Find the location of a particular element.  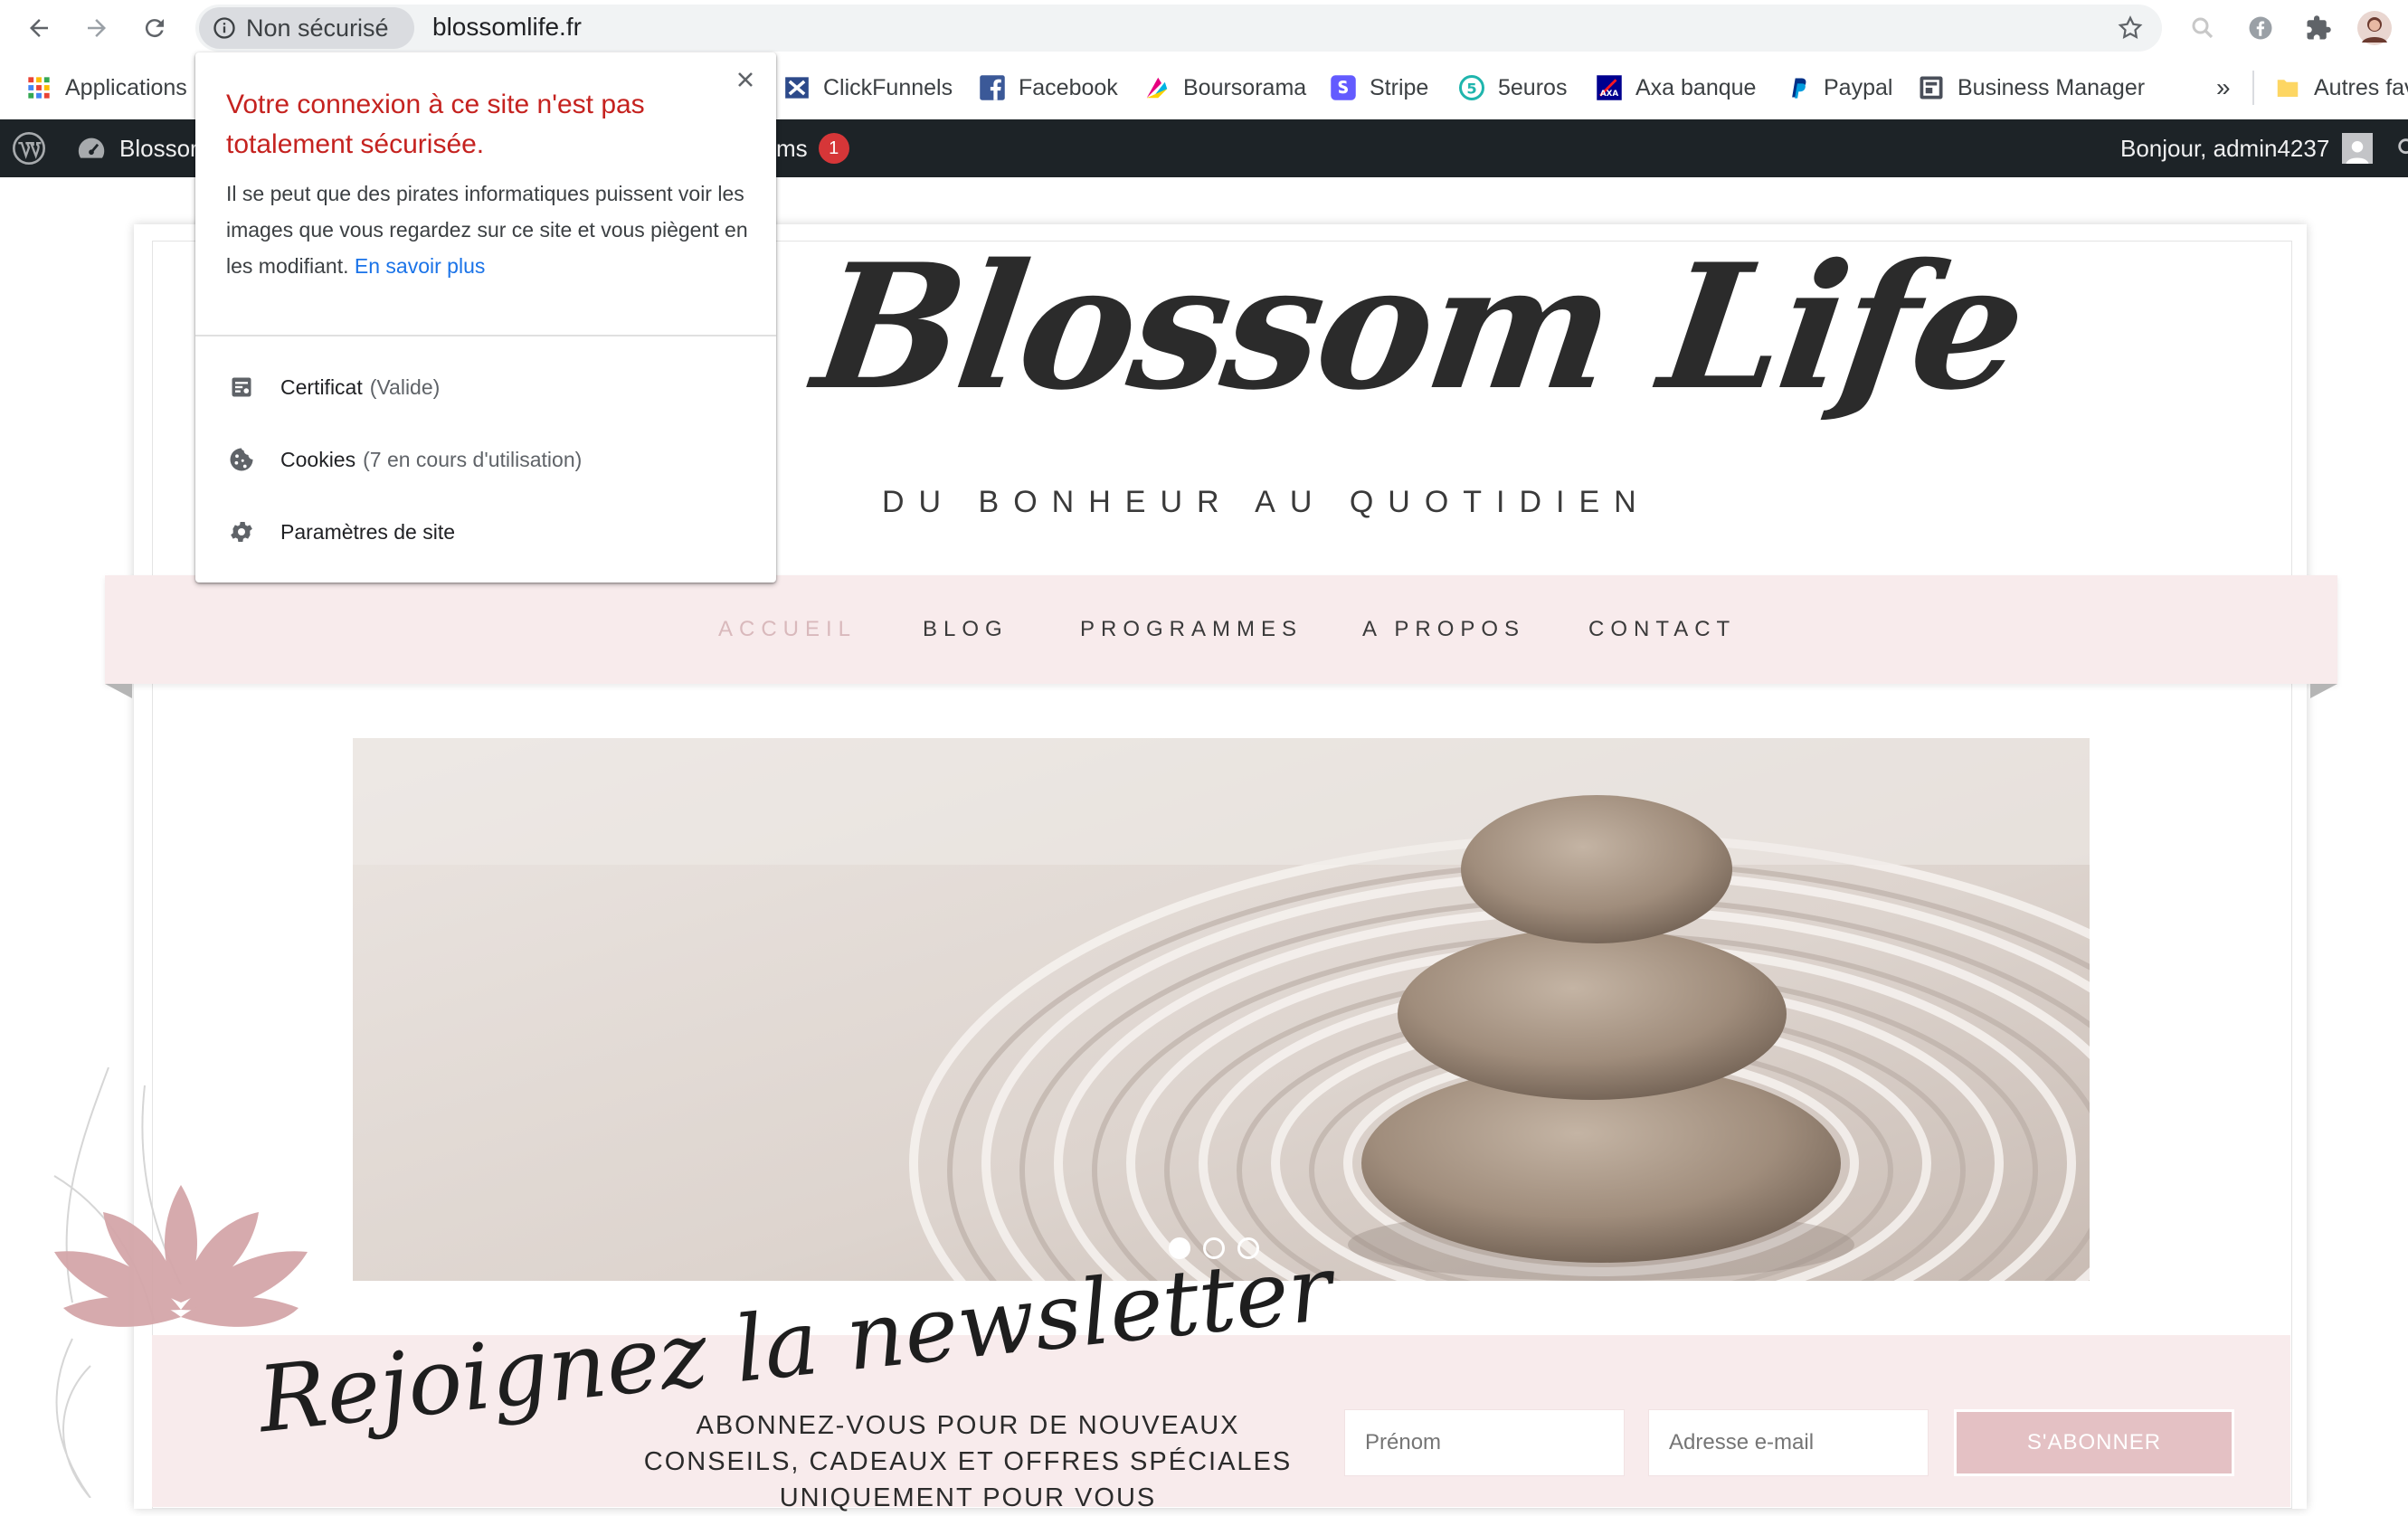

bookmark-label: Autres fav is located at coordinates (2361, 87).